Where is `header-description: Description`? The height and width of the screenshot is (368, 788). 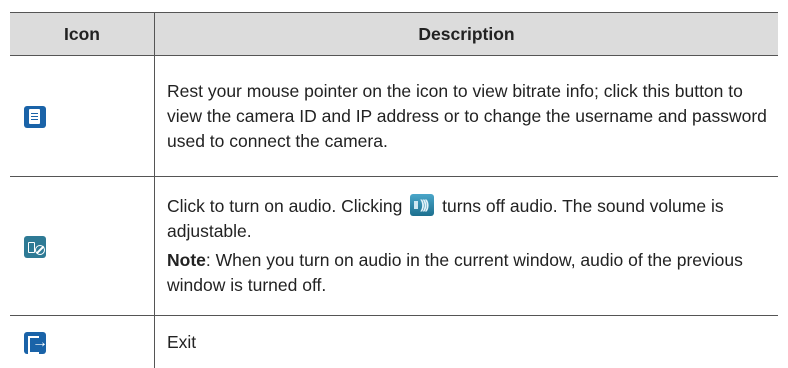 header-description: Description is located at coordinates (467, 34).